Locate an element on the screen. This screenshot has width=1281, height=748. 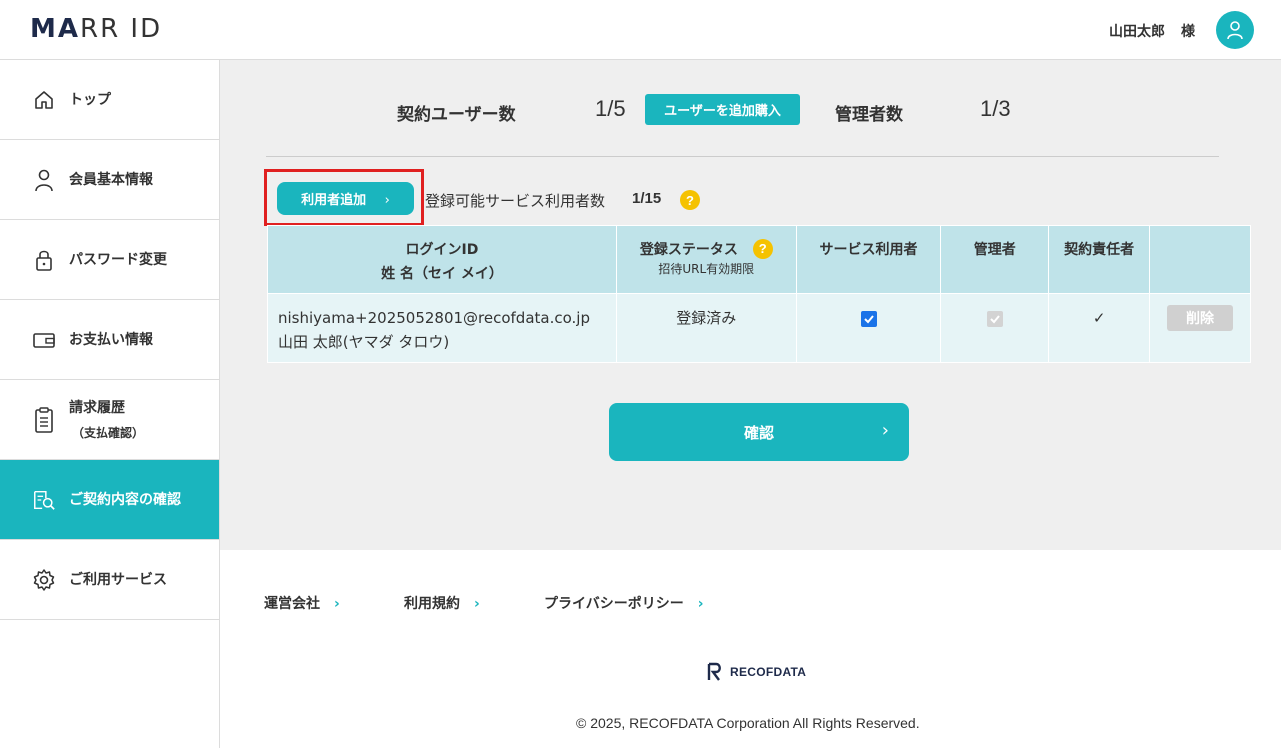
confirm-button: 確認 › is located at coordinates (759, 432).